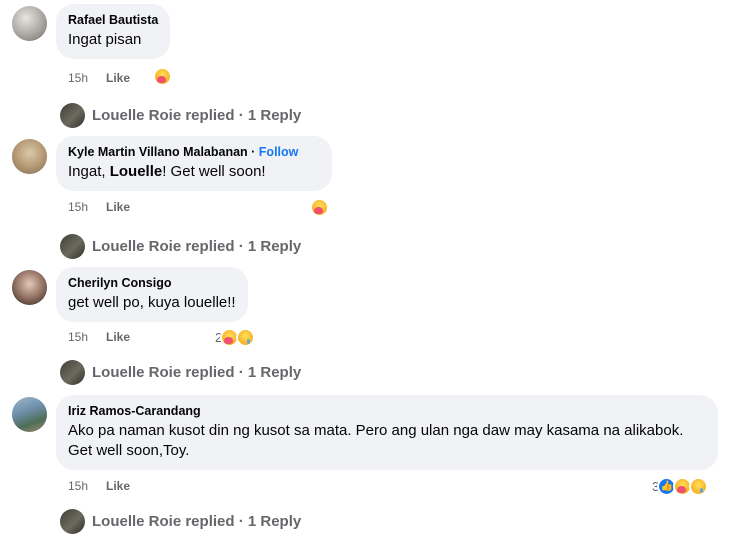  What do you see at coordinates (152, 283) in the screenshot?
I see `comment-author: Cherilyn Consigo` at bounding box center [152, 283].